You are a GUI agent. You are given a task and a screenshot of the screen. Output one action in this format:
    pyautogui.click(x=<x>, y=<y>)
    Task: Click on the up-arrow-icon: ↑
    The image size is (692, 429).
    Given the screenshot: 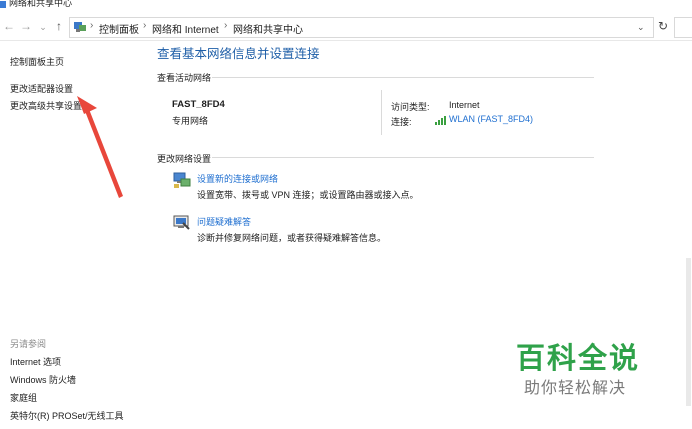 What is the action you would take?
    pyautogui.click(x=59, y=26)
    